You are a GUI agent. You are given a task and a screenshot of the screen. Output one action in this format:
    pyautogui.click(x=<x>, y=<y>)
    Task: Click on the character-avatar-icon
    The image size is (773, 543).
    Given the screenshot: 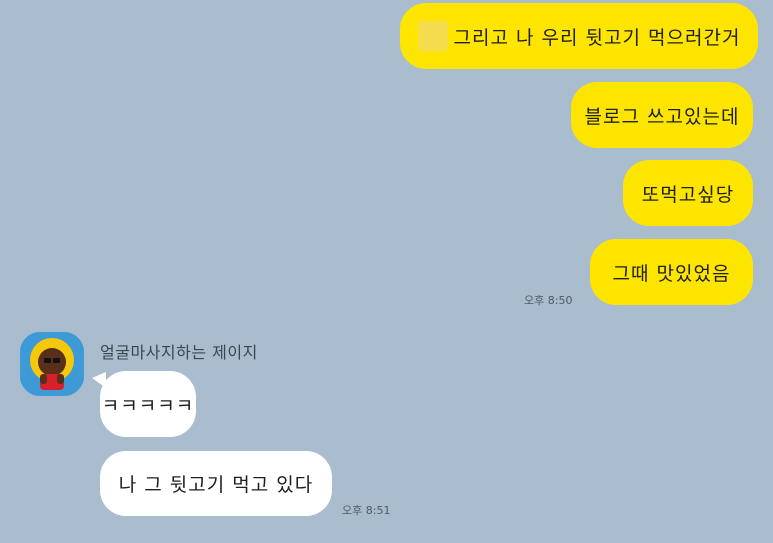 What is the action you would take?
    pyautogui.click(x=52, y=364)
    